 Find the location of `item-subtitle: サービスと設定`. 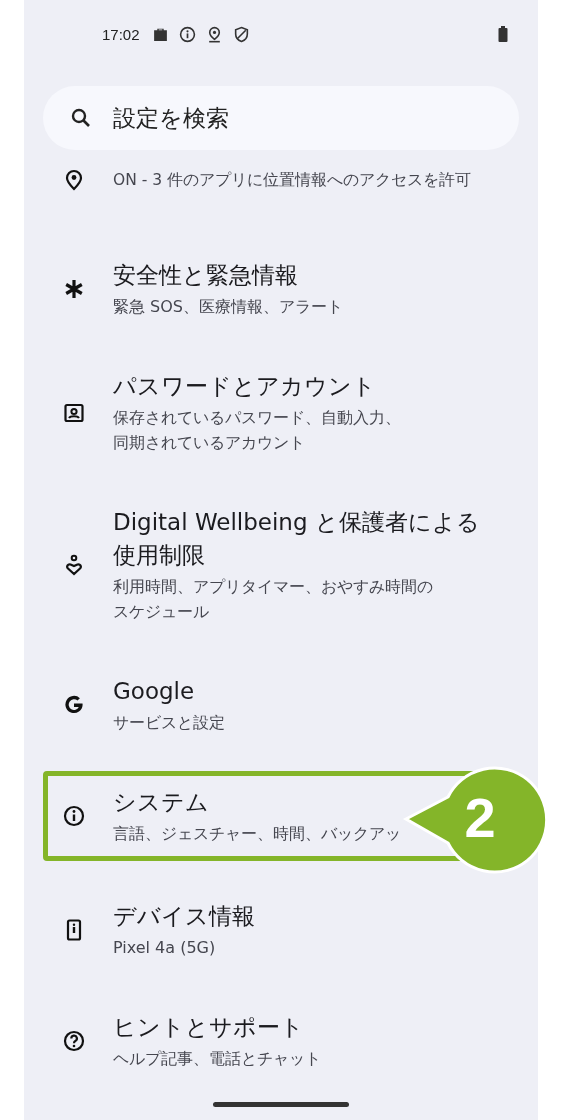

item-subtitle: サービスと設定 is located at coordinates (169, 723).